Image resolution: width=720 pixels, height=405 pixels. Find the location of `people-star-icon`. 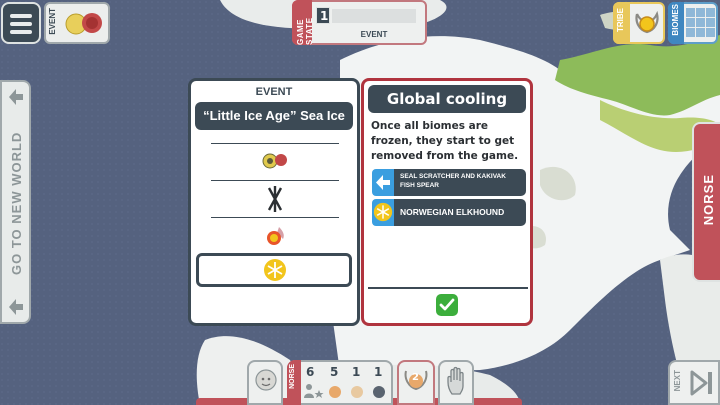

people-star-icon is located at coordinates (314, 391).